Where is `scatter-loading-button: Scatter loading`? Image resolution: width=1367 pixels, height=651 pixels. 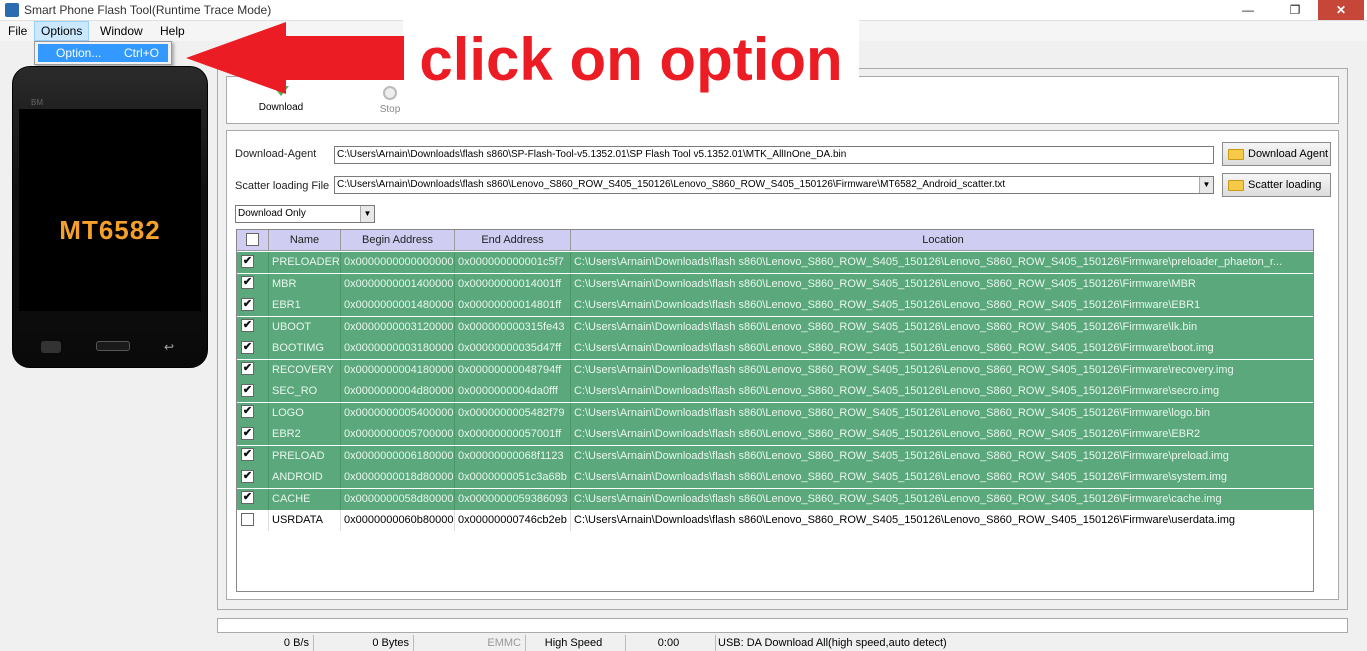 scatter-loading-button: Scatter loading is located at coordinates (1276, 185).